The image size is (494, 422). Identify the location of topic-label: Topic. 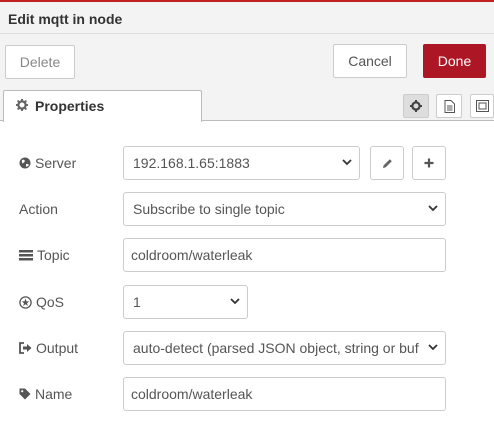
(44, 255).